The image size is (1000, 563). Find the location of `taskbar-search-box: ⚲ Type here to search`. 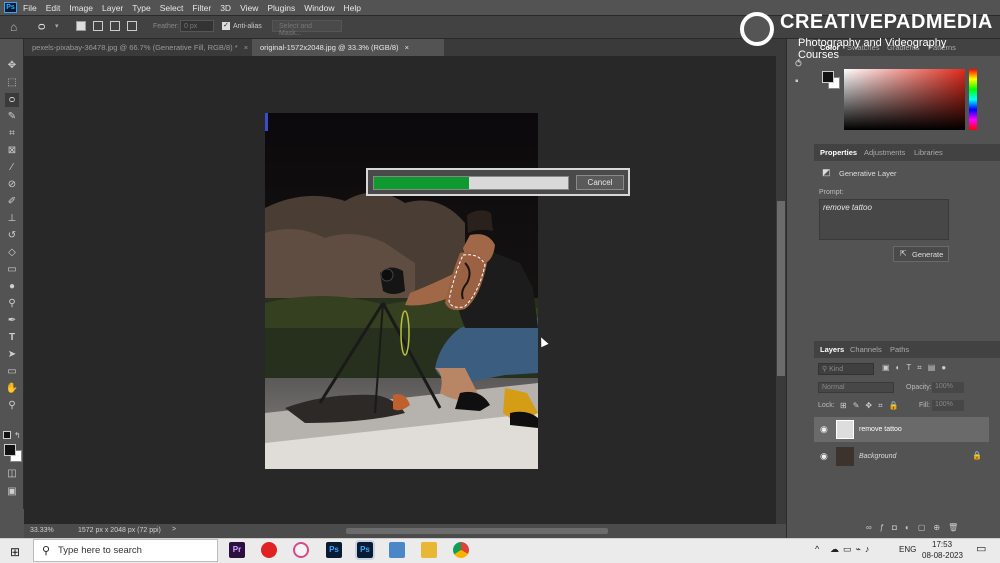

taskbar-search-box: ⚲ Type here to search is located at coordinates (125, 550).